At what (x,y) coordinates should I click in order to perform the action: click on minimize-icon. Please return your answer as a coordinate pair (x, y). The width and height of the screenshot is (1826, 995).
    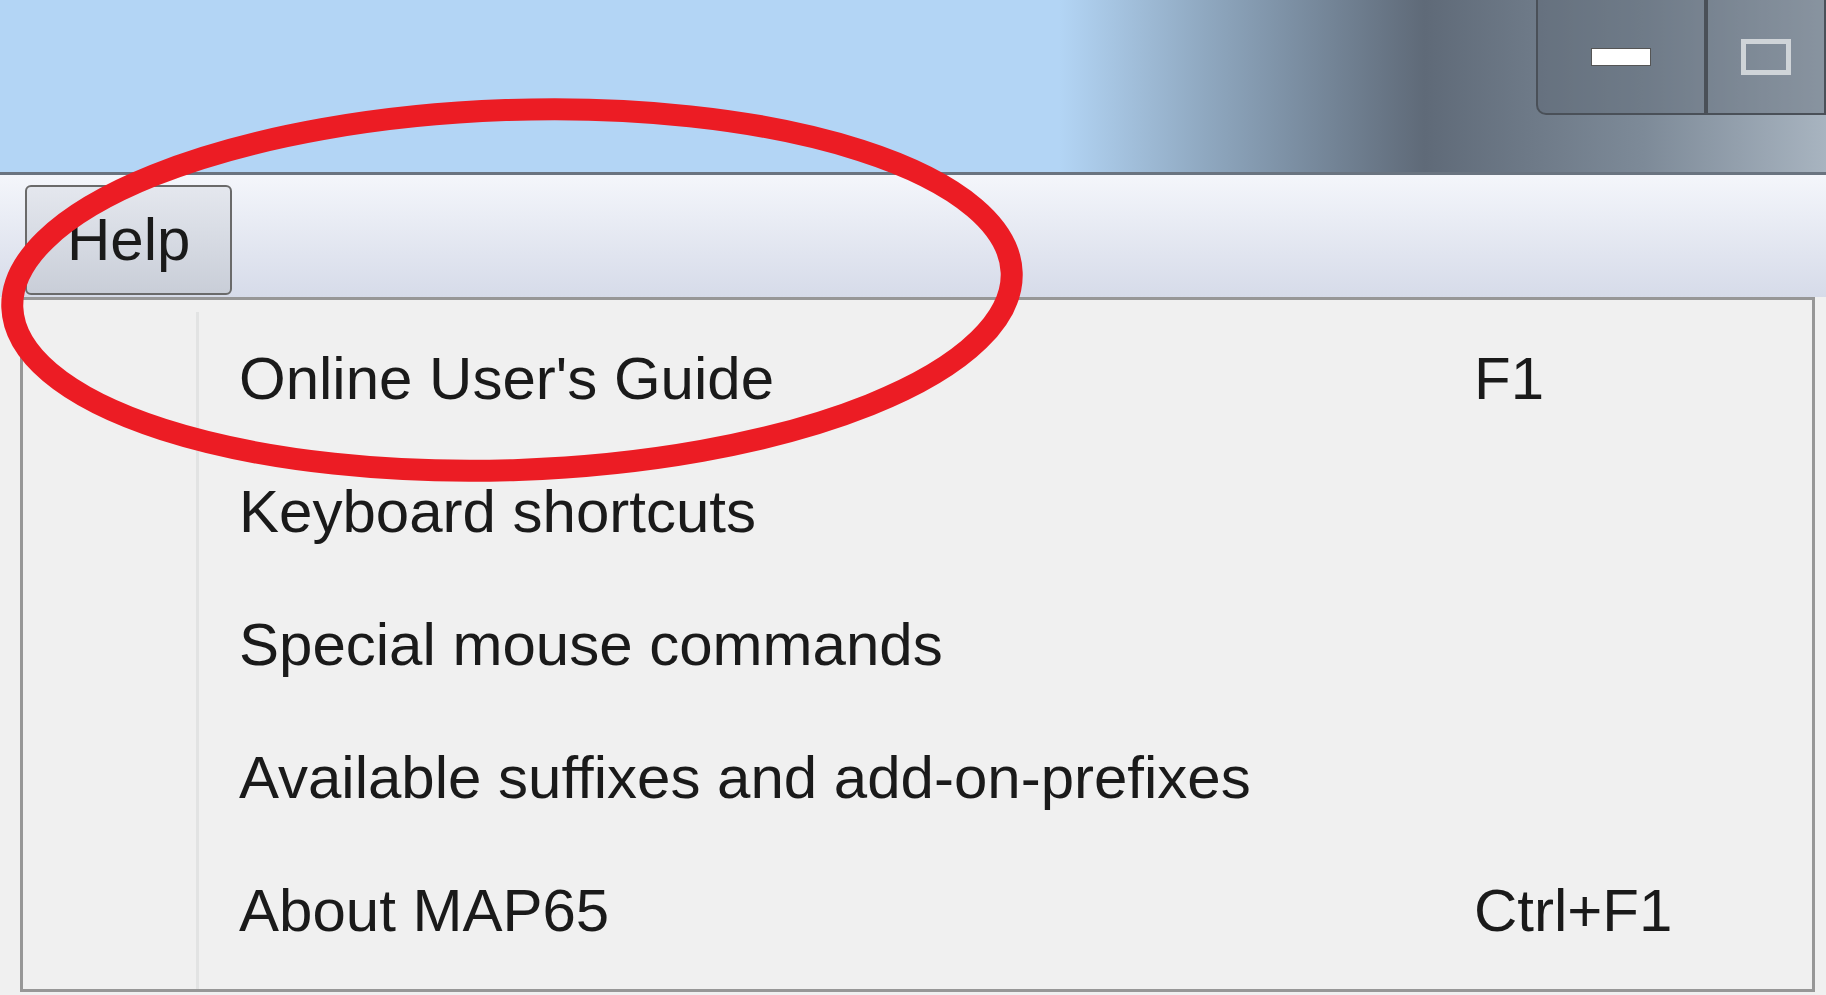
    Looking at the image, I should click on (1621, 56).